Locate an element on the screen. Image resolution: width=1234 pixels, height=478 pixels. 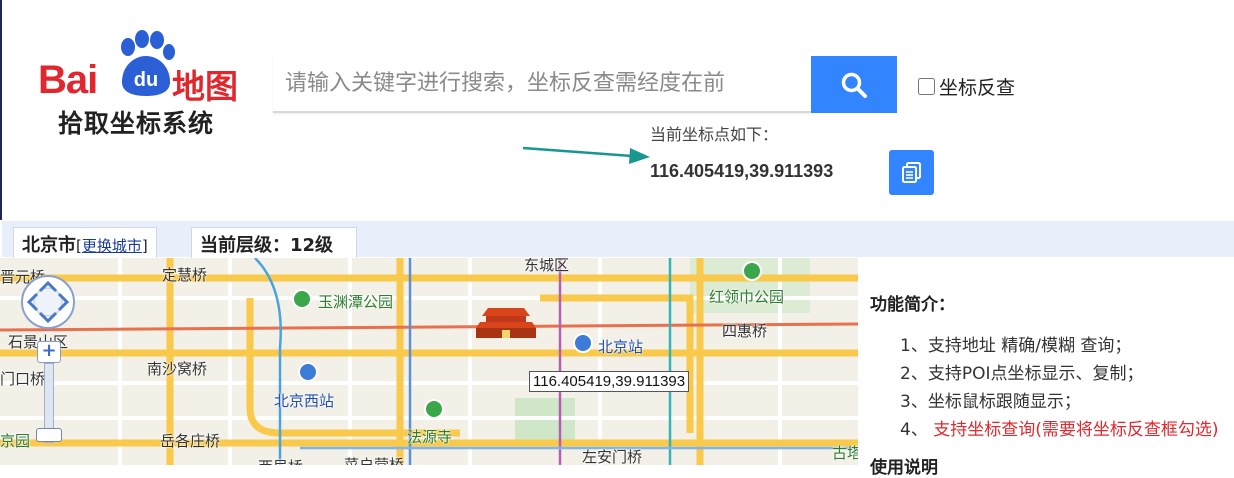
zoom-level-tab: 当前层级：12级 is located at coordinates (274, 243).